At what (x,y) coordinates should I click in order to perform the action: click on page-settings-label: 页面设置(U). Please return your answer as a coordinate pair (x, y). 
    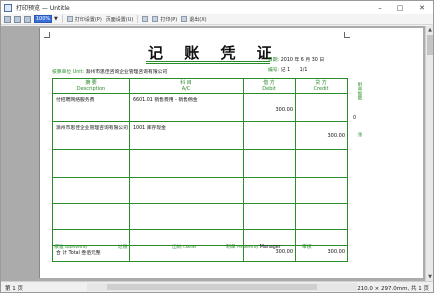
    Looking at the image, I should click on (119, 19).